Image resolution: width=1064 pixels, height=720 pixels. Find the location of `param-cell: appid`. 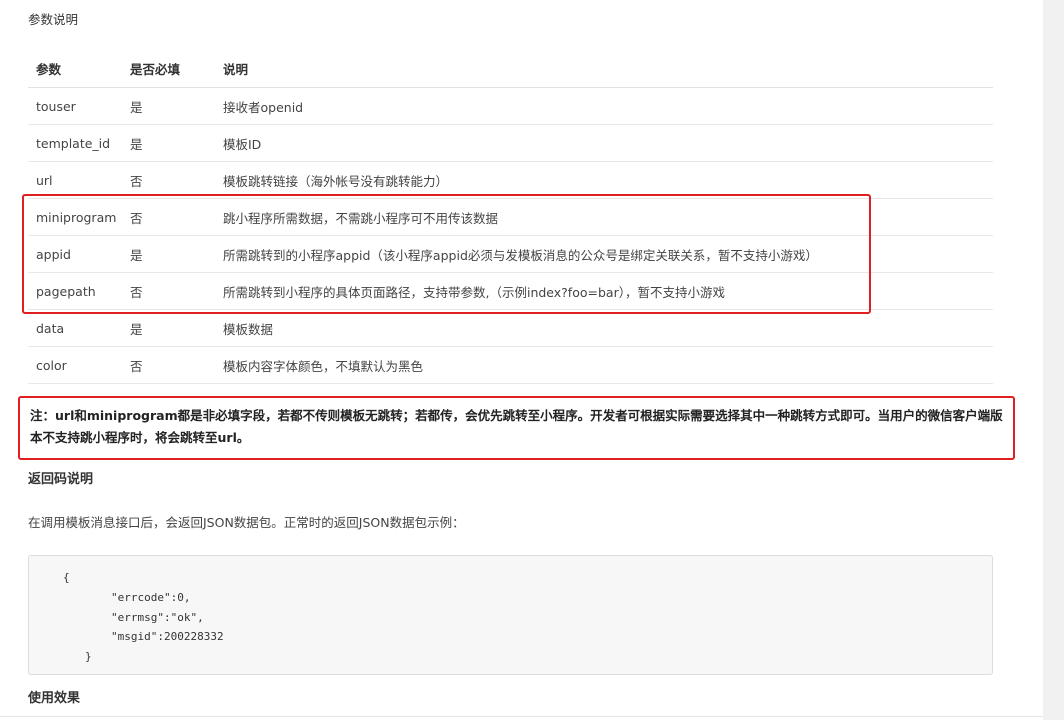

param-cell: appid is located at coordinates (75, 254).